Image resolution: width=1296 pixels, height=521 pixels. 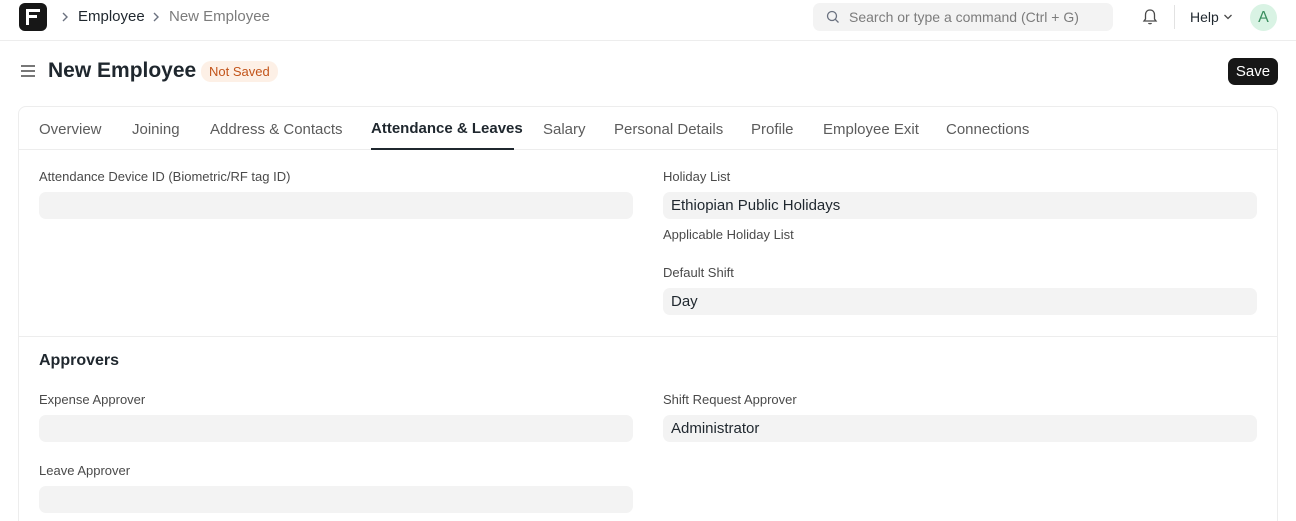 I want to click on help-label: Help, so click(x=1204, y=17).